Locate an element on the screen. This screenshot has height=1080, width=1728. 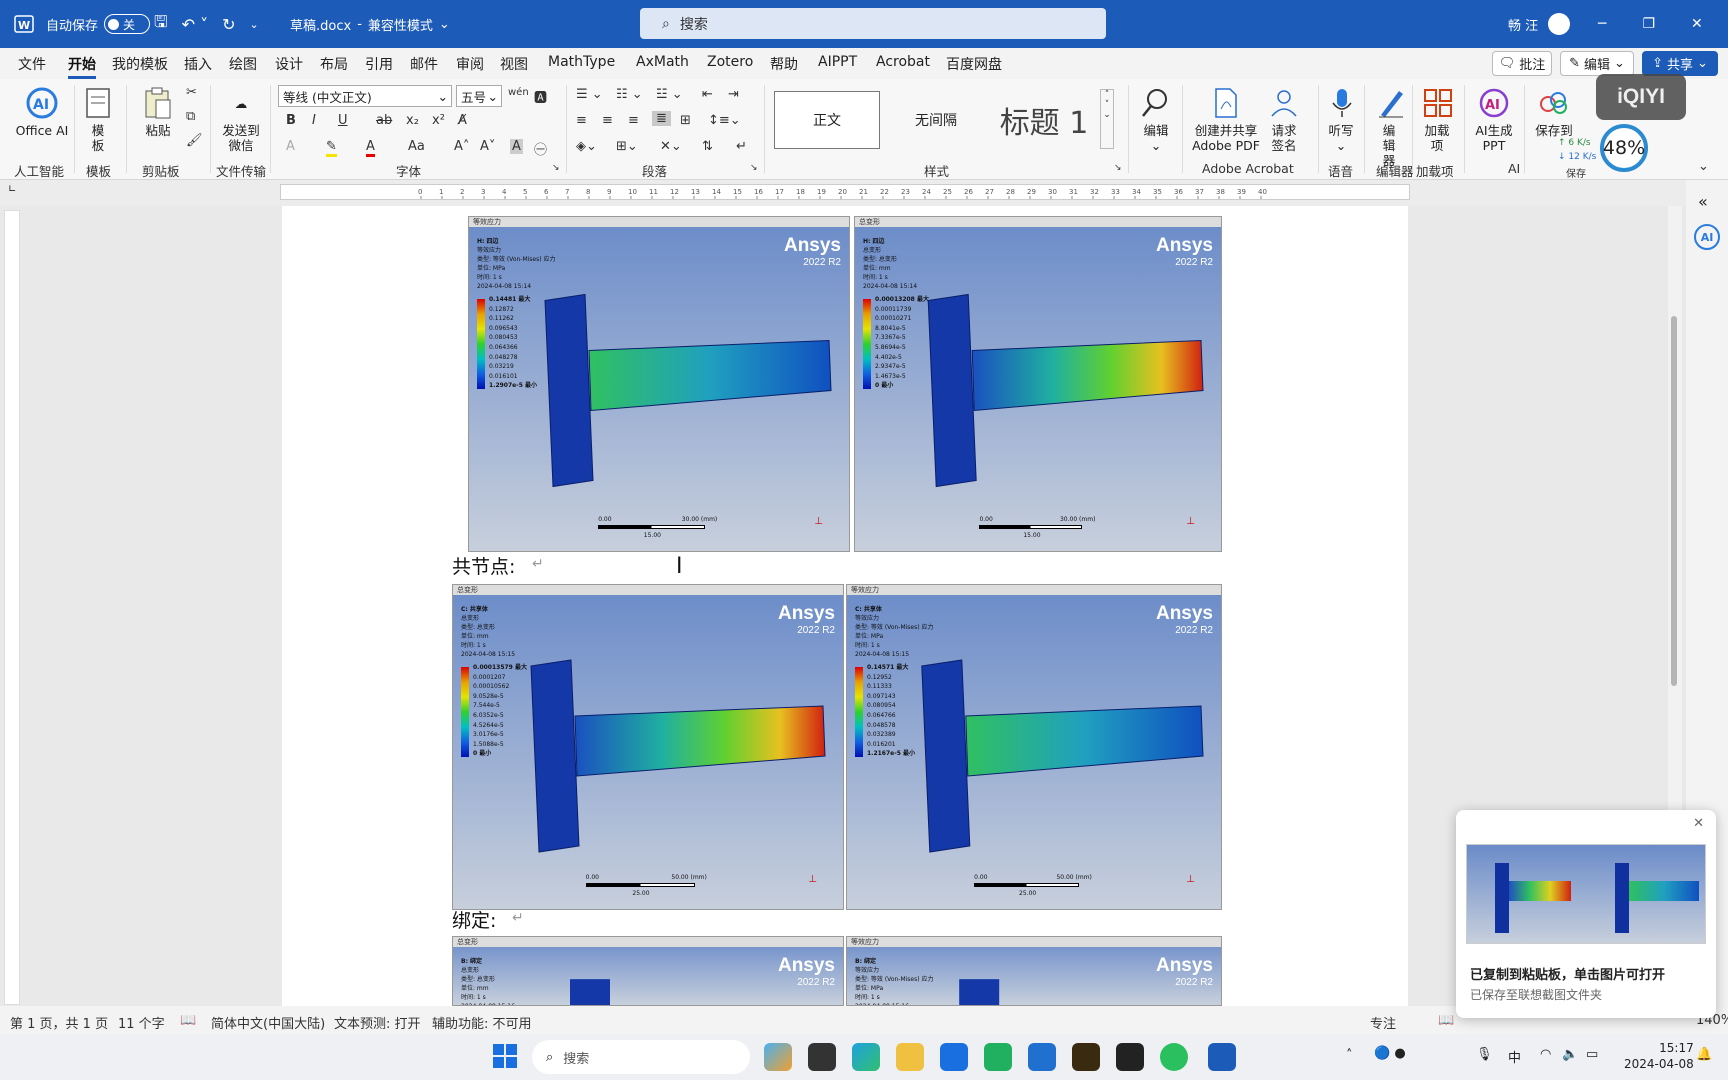
highlight-icon: ✎ is located at coordinates (331, 148).